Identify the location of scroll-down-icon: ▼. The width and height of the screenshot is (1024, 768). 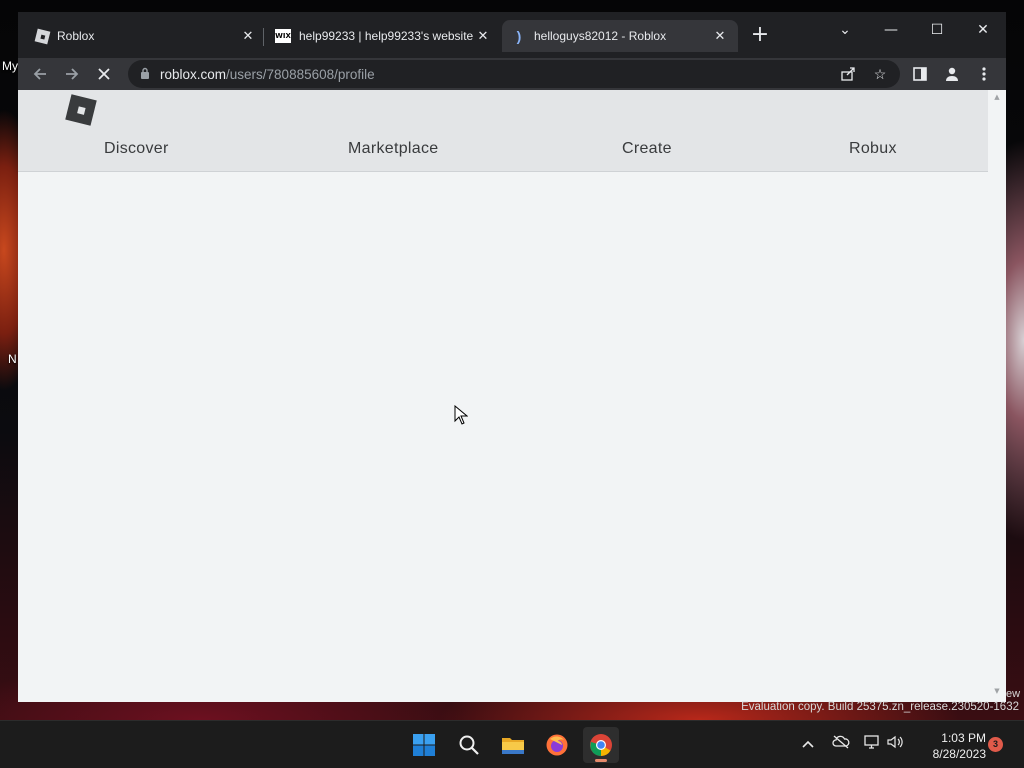
(997, 691).